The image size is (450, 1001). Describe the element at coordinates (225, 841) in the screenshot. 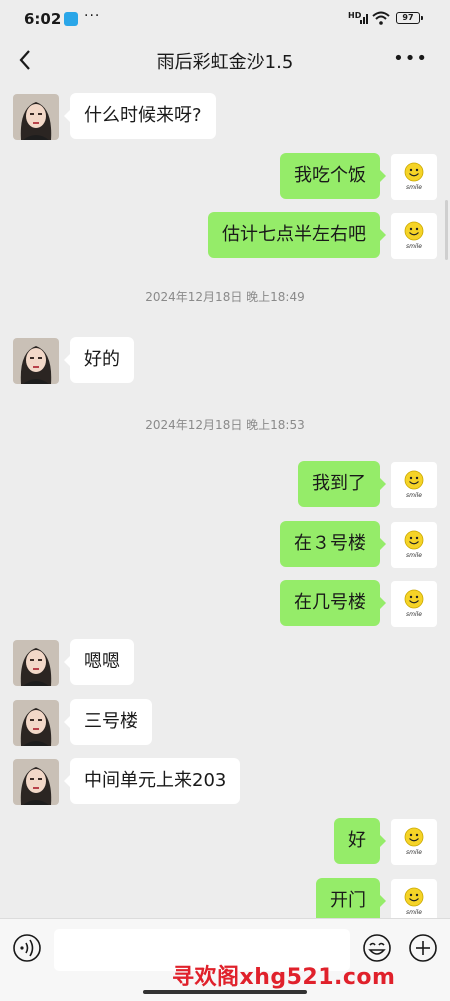

I see `sent-message: smile 好` at that location.